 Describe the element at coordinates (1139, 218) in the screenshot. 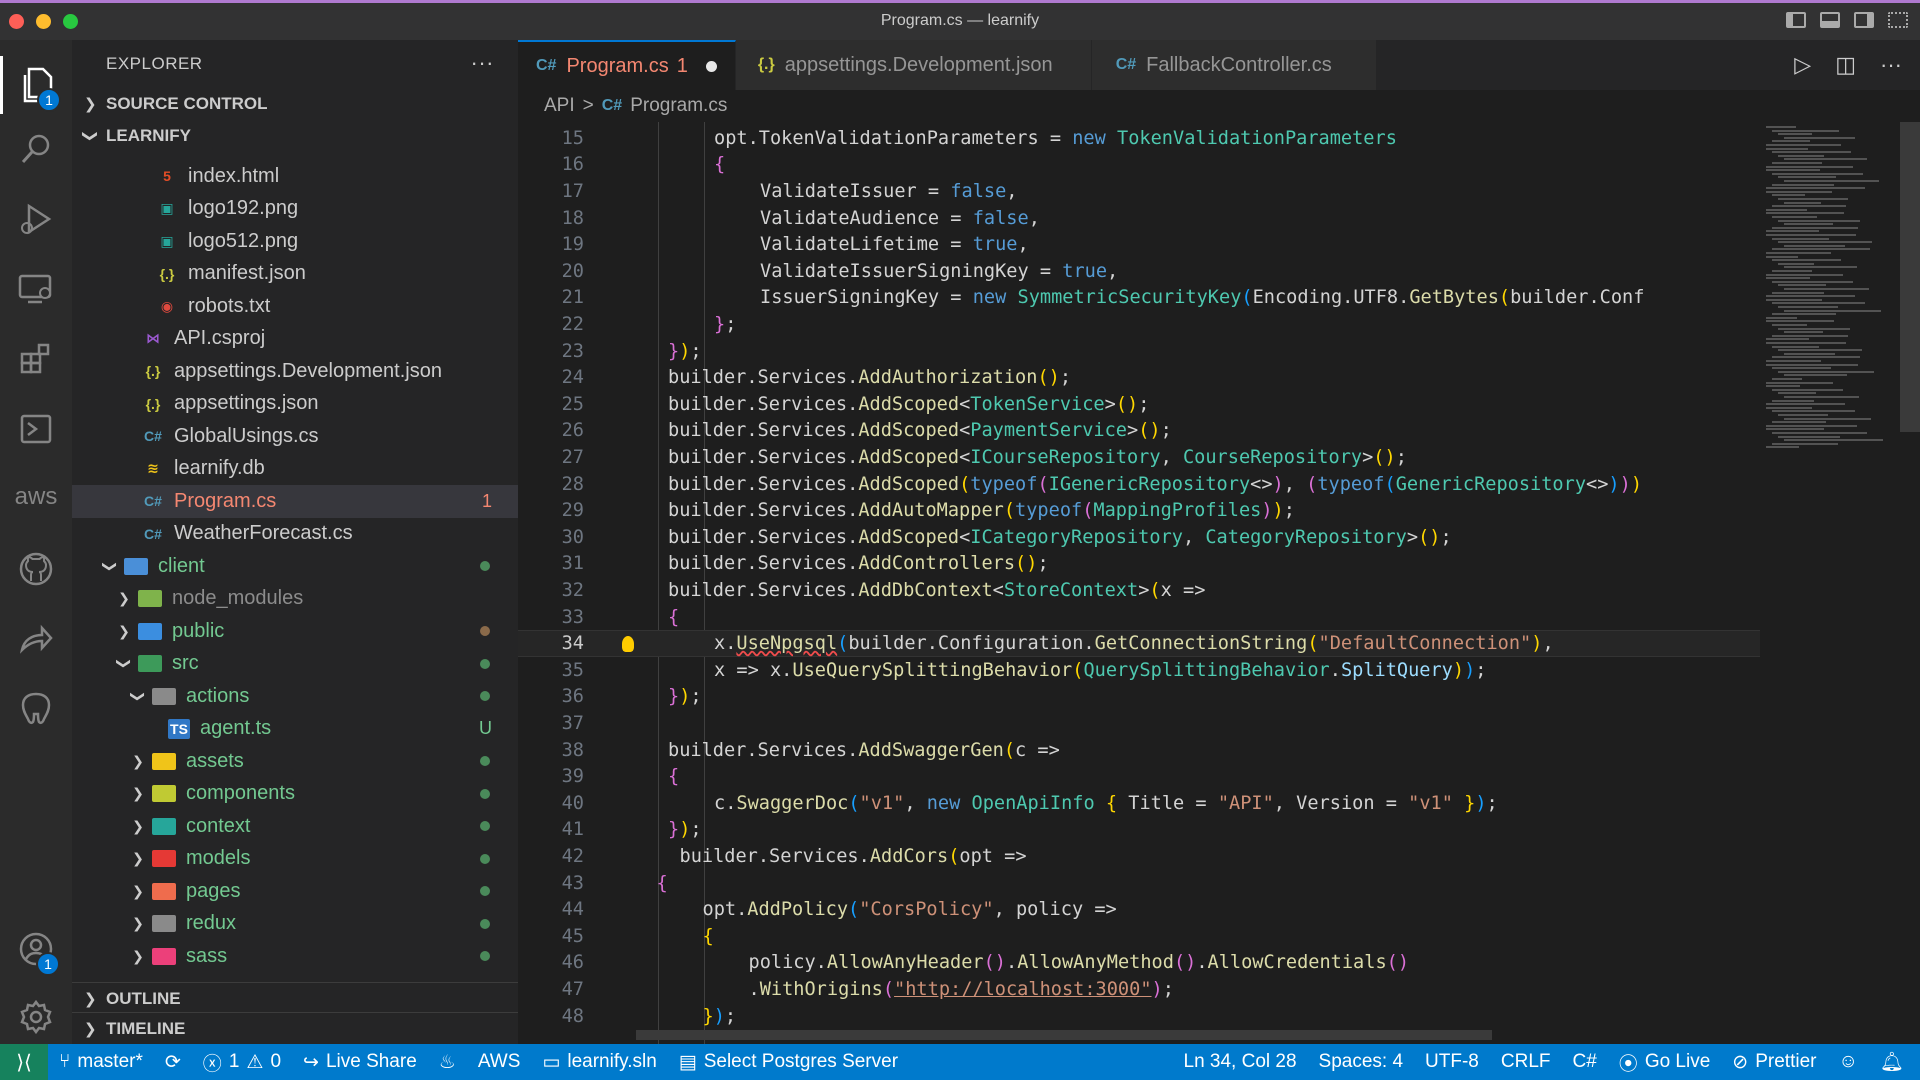

I see `code-line: 18 ValidateAudience = false,` at that location.